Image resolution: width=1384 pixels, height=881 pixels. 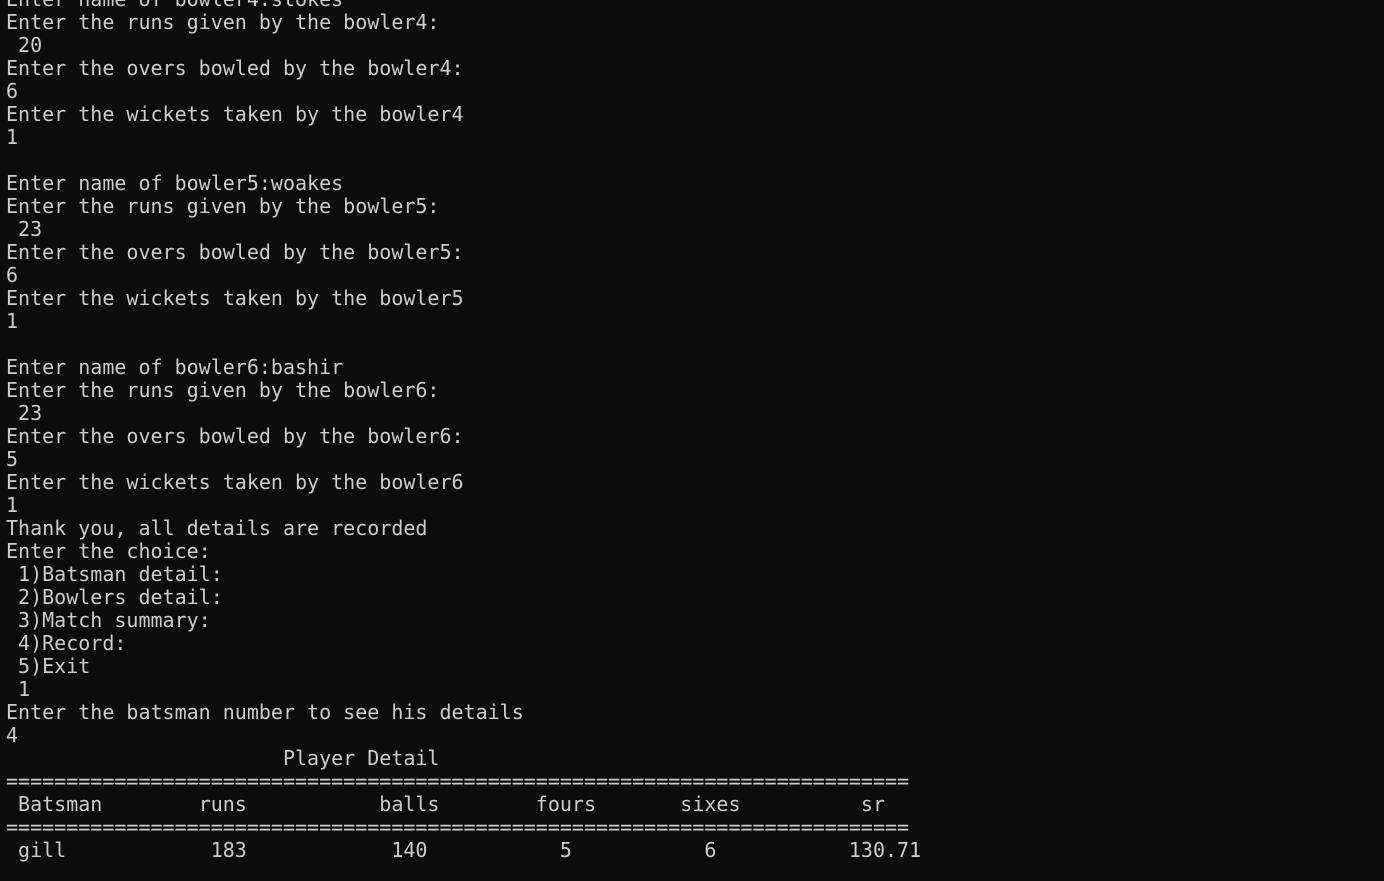 I want to click on terminal-line: Player Detail, so click(x=223, y=758).